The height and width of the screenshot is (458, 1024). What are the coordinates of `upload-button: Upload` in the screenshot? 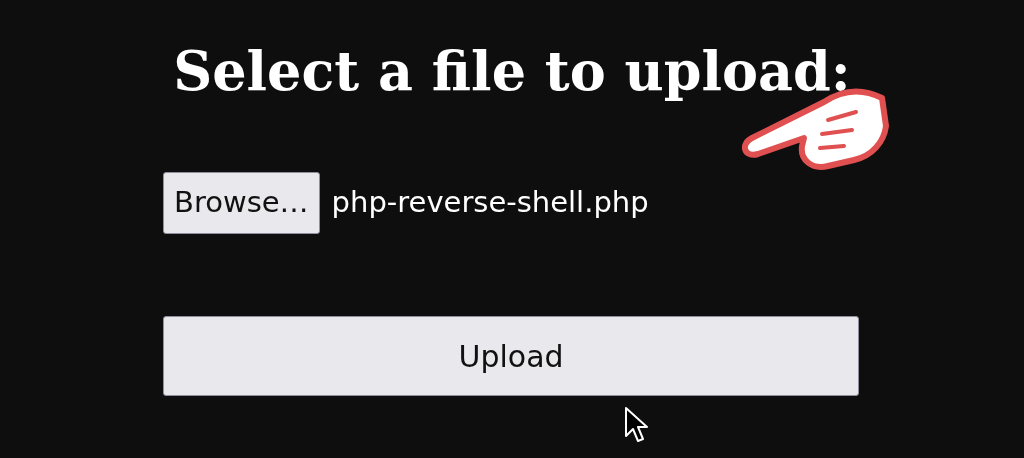 It's located at (511, 356).